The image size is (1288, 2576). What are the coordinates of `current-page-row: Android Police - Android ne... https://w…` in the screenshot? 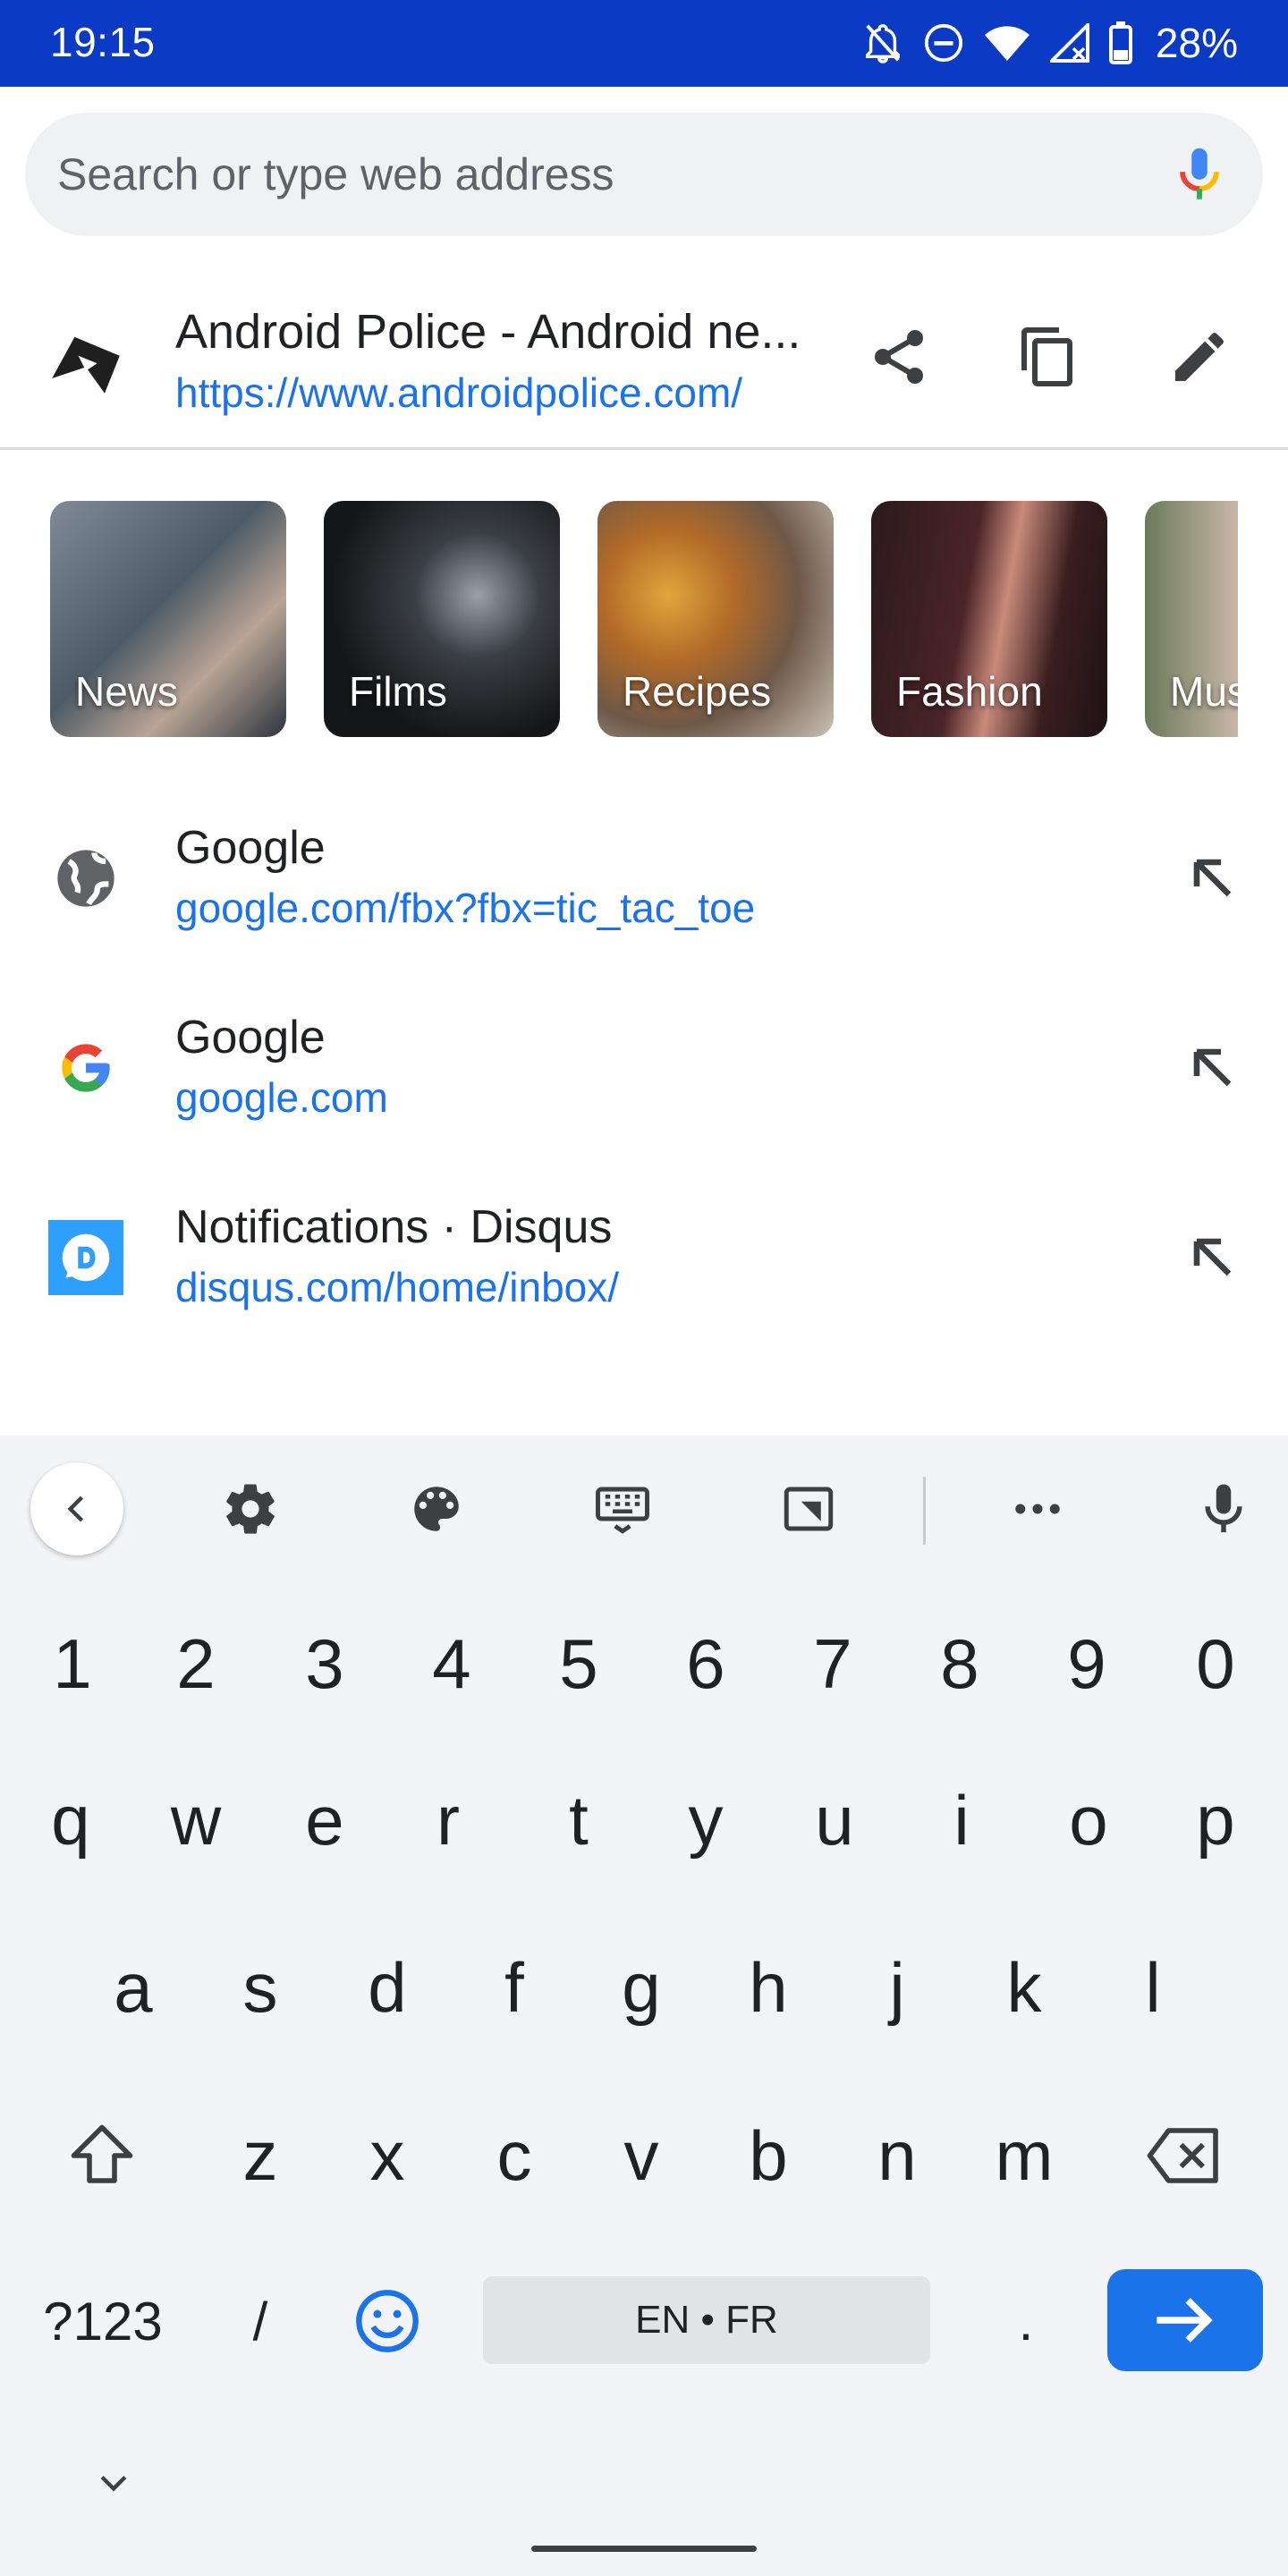 It's located at (644, 362).